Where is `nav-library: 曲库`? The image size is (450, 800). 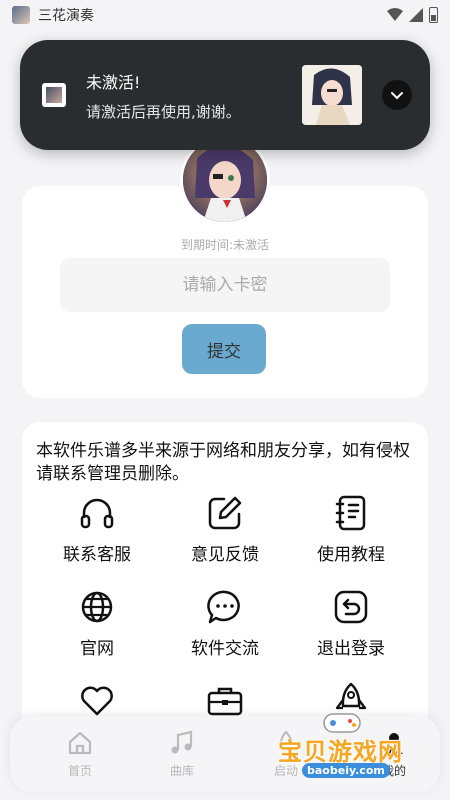 nav-library: 曲库 is located at coordinates (182, 754).